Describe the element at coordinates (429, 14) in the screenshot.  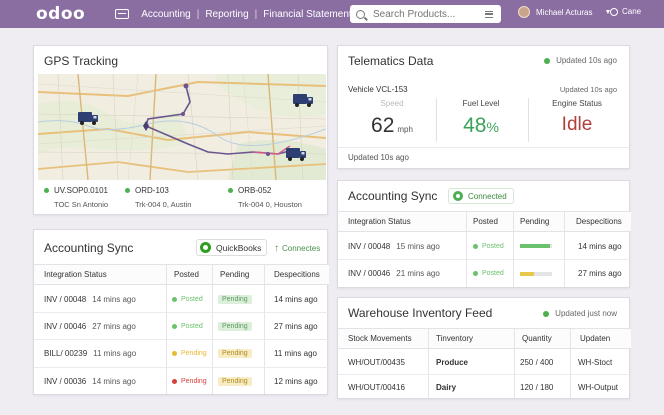
I see `search-input` at that location.